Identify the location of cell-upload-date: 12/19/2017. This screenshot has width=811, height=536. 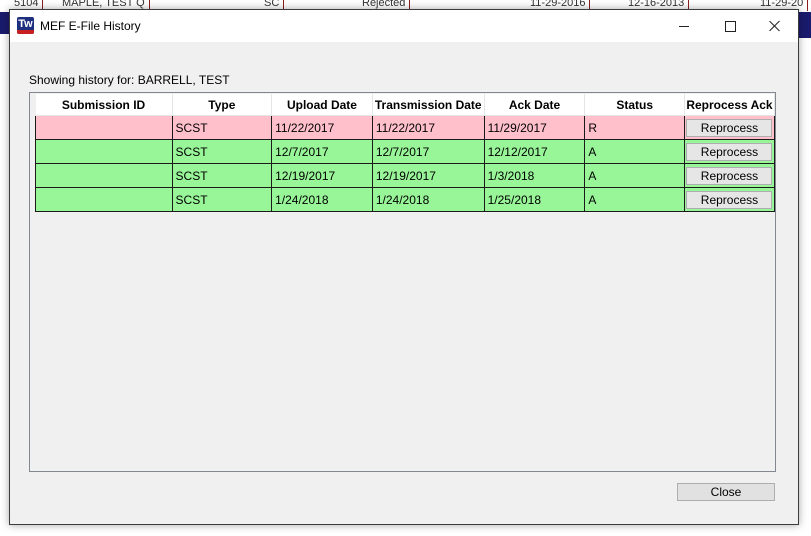
(322, 175).